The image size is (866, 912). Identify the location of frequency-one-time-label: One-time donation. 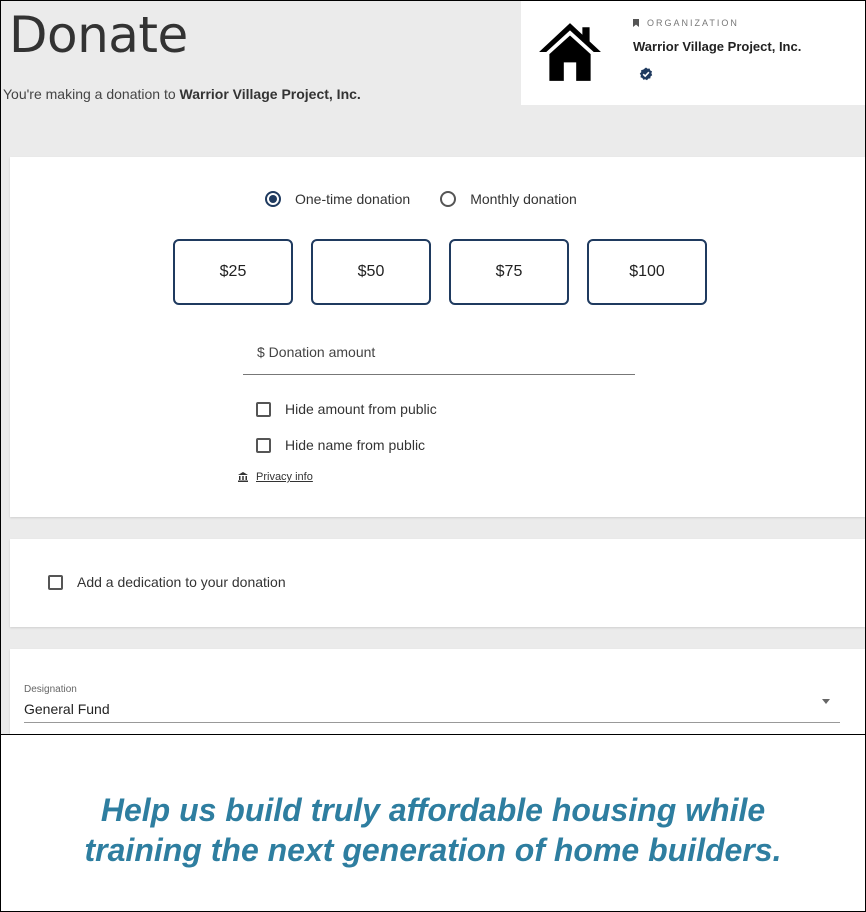
(353, 199).